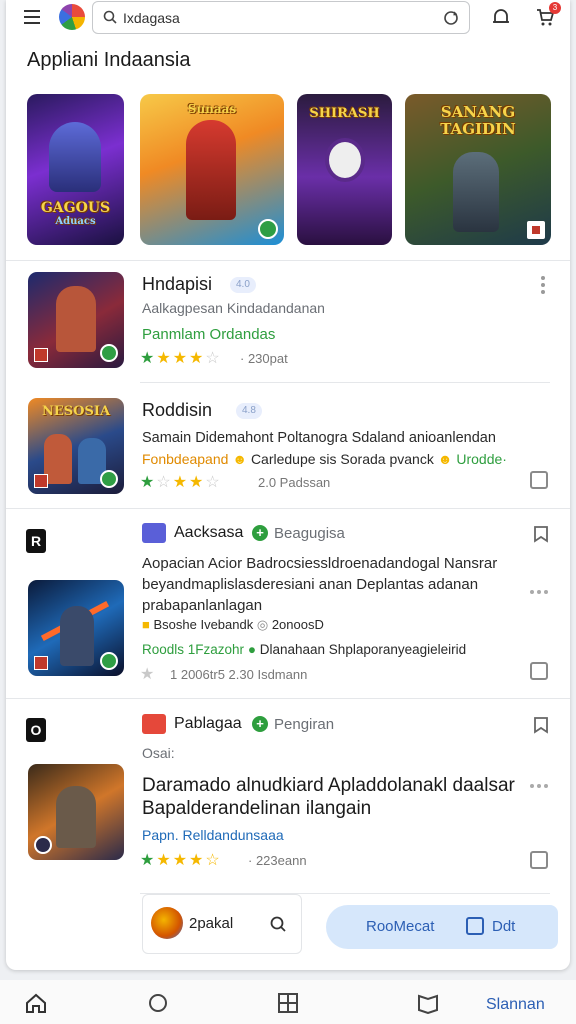 This screenshot has width=576, height=1024. I want to click on bottom-navigation: Slannan, so click(288, 1002).